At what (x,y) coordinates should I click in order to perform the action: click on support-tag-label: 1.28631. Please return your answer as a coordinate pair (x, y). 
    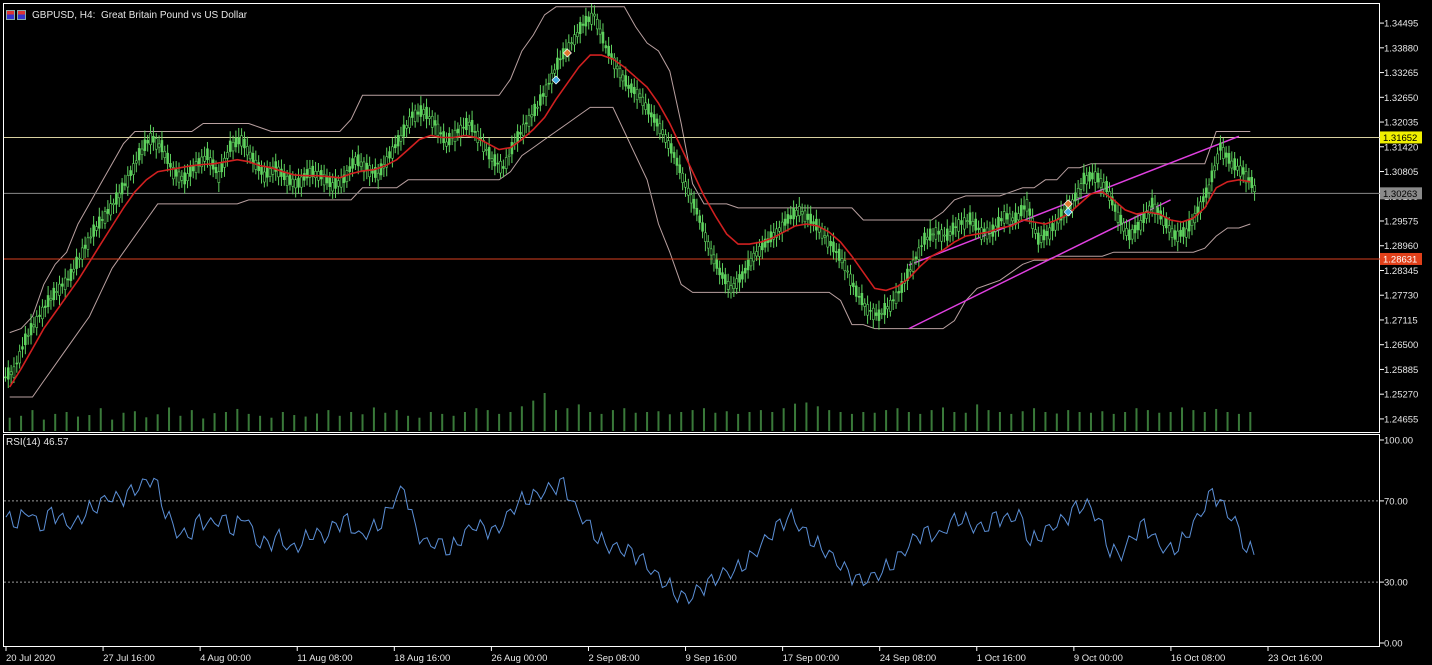
    Looking at the image, I should click on (1400, 259).